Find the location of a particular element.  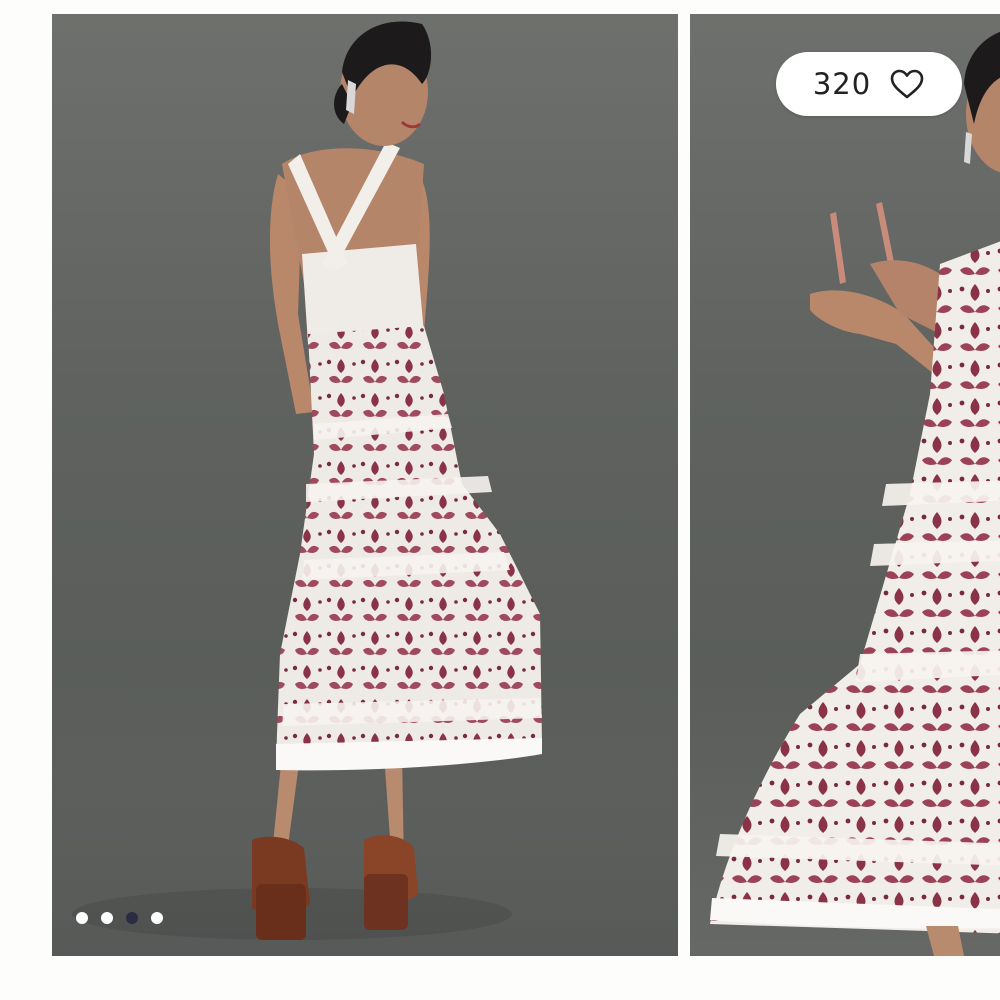

carousel-dot-3-active is located at coordinates (132, 918).